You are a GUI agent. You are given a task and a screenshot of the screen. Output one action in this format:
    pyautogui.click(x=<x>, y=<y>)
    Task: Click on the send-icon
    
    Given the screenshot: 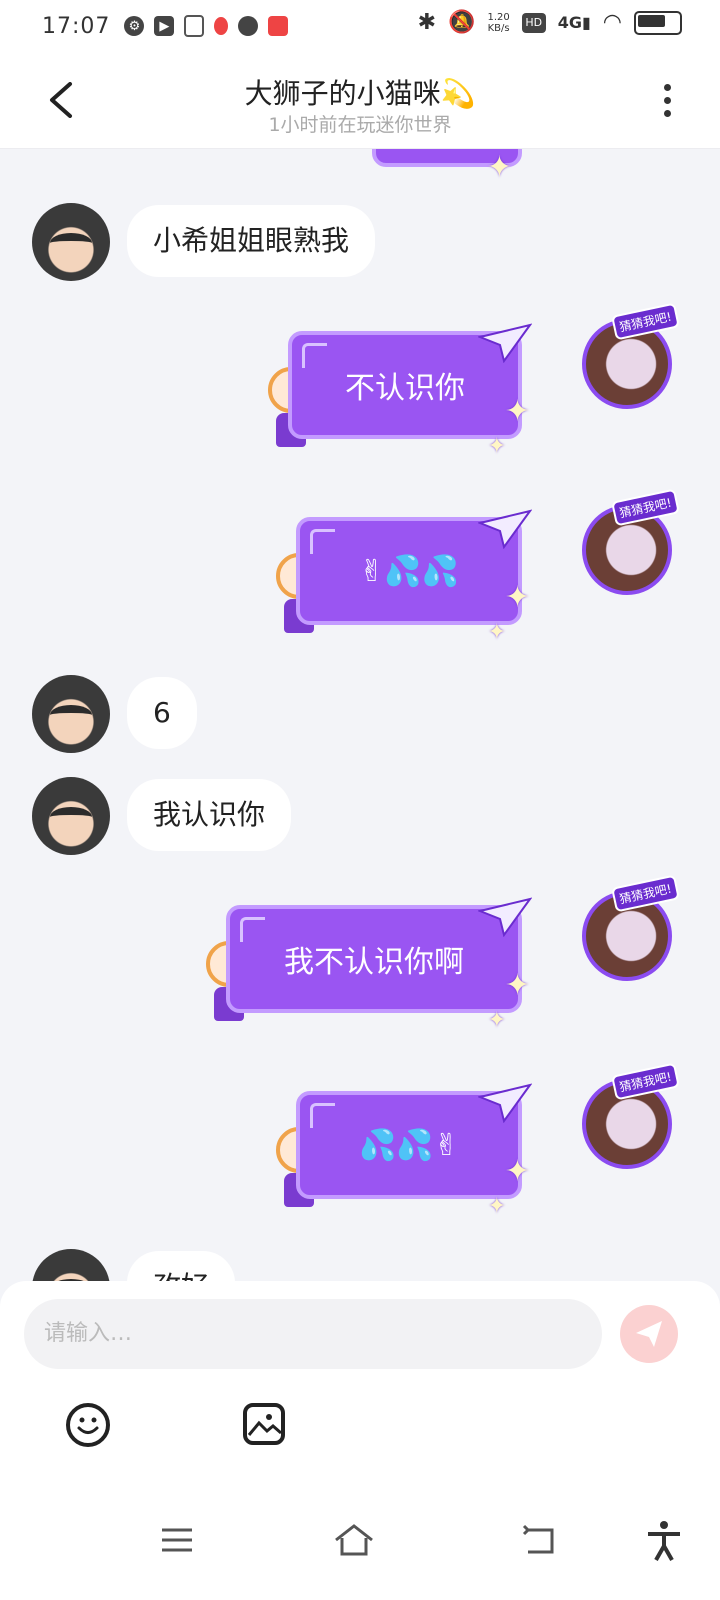 What is the action you would take?
    pyautogui.click(x=649, y=1334)
    